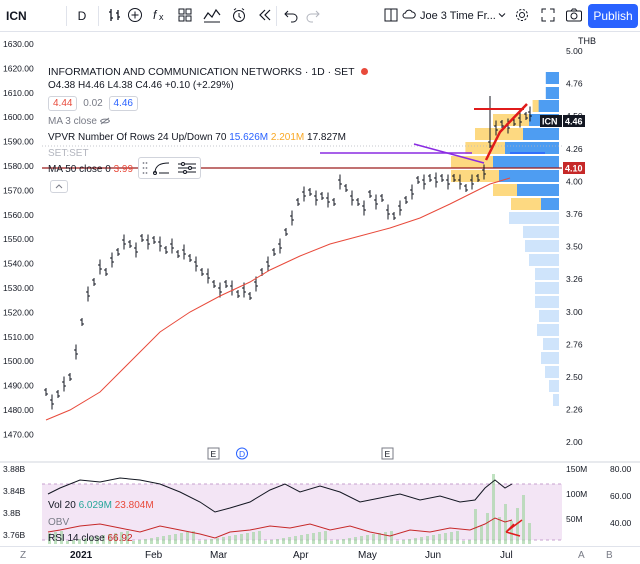  I want to click on sell-price-button: 4.44, so click(63, 103).